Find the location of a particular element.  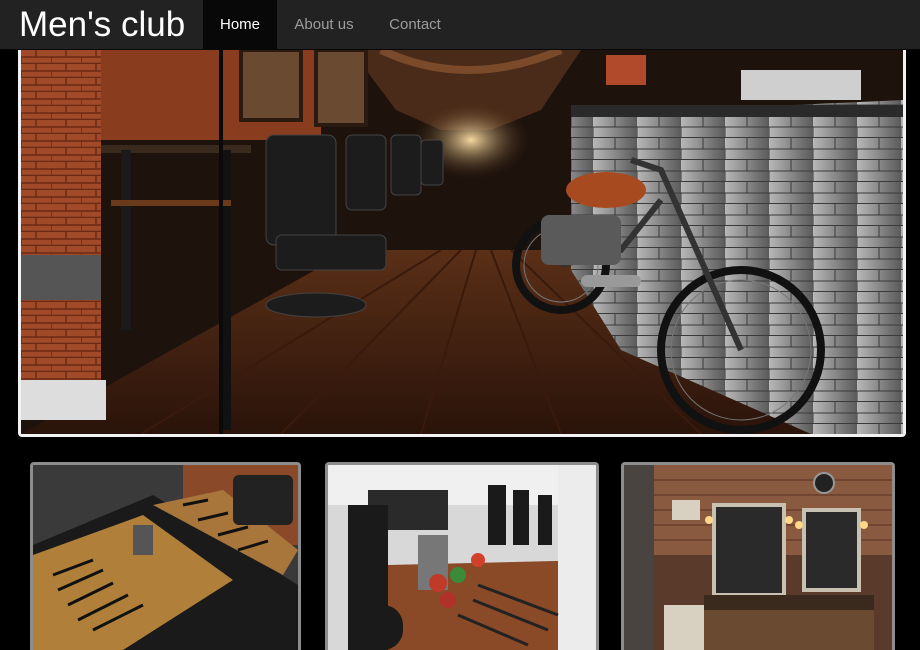

gallery-thumbnail-tools is located at coordinates (165, 556).